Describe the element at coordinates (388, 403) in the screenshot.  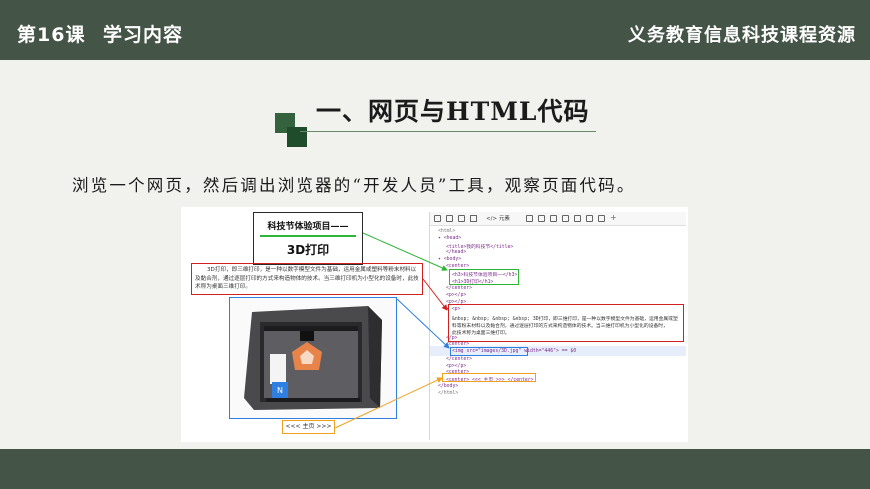
I see `arrow-nav` at that location.